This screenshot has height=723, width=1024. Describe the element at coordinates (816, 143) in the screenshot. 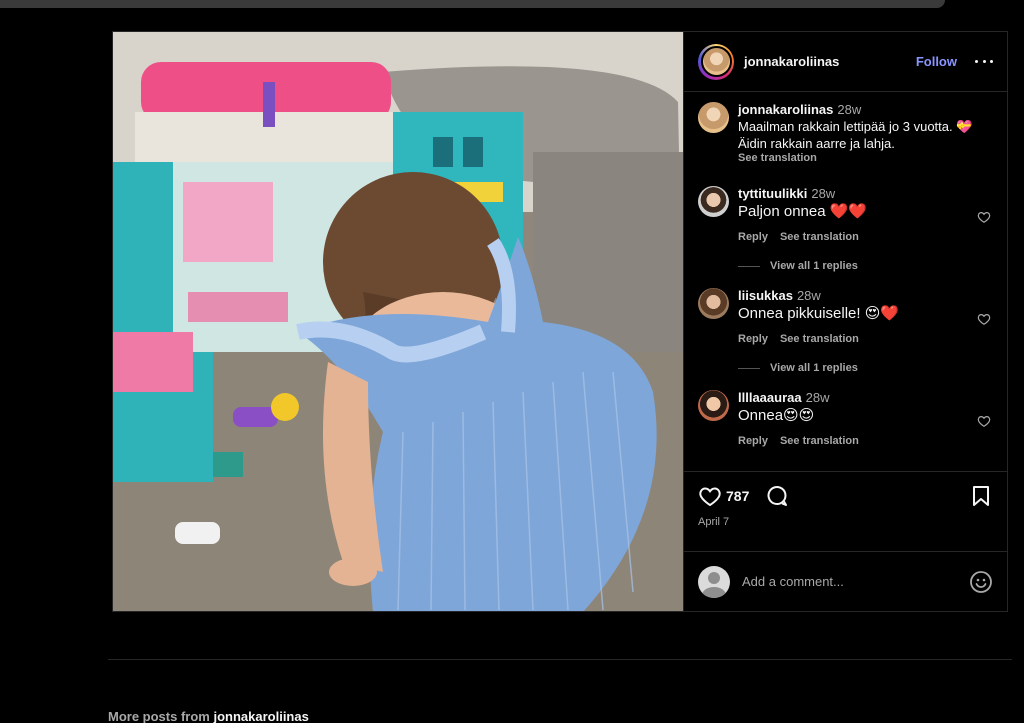

I see `caption-line-2: Äidin rakkain aarre ja lahja.` at that location.